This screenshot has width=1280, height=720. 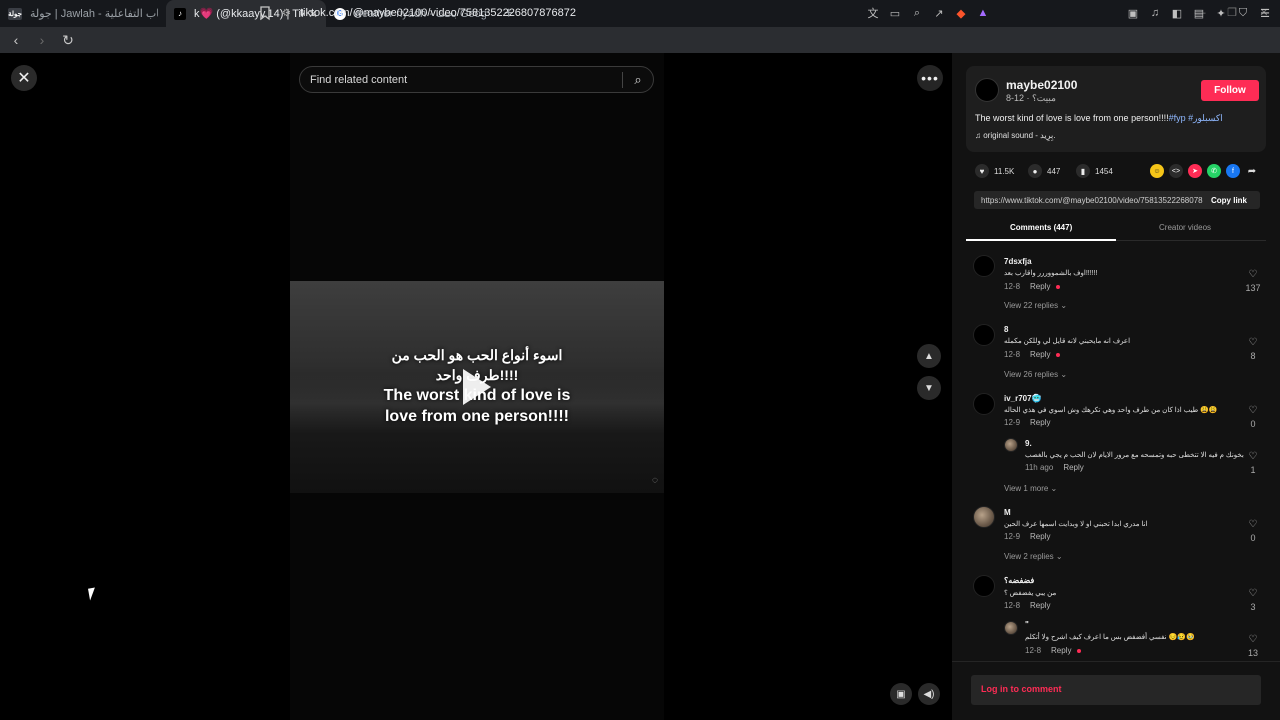 What do you see at coordinates (1031, 98) in the screenshot?
I see `creator-subline: مبيت؟ · 12-8` at bounding box center [1031, 98].